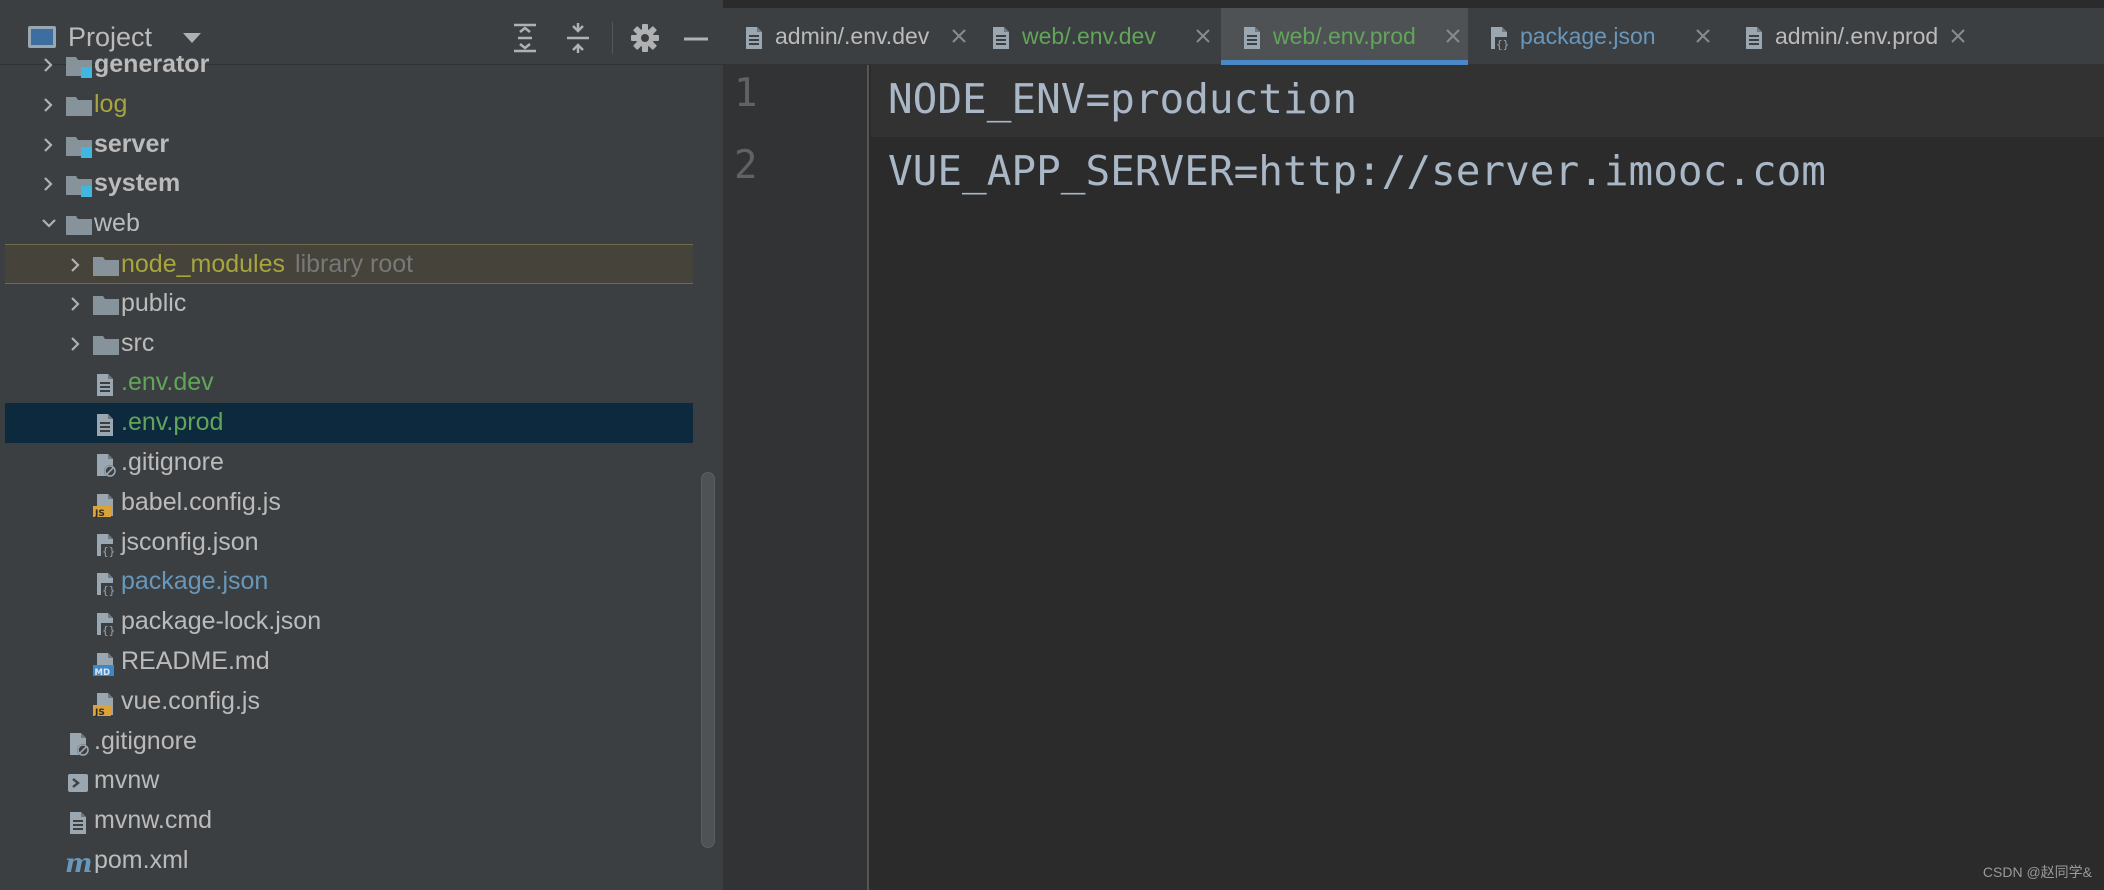 The height and width of the screenshot is (890, 2104). Describe the element at coordinates (578, 38) in the screenshot. I see `collapse-all-icon` at that location.